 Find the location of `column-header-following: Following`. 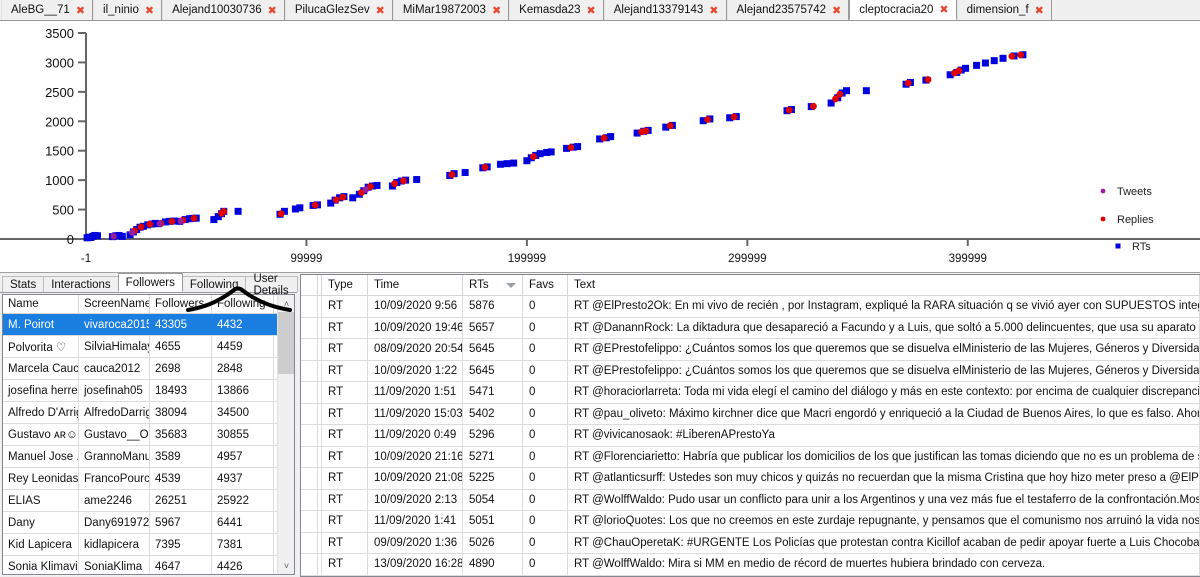

column-header-following: Following is located at coordinates (243, 304).